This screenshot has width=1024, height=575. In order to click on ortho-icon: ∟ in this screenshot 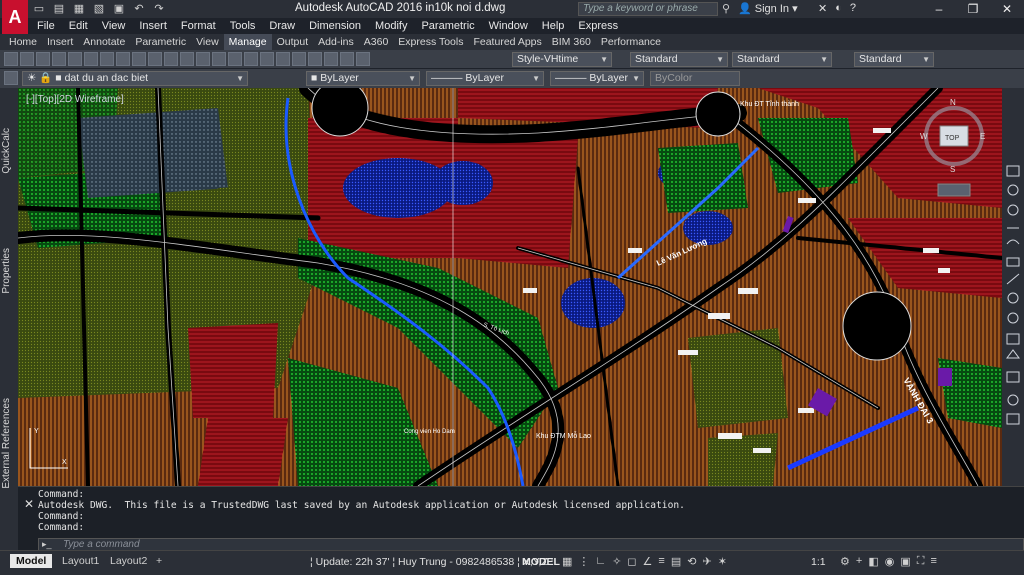, I will do `click(600, 561)`.